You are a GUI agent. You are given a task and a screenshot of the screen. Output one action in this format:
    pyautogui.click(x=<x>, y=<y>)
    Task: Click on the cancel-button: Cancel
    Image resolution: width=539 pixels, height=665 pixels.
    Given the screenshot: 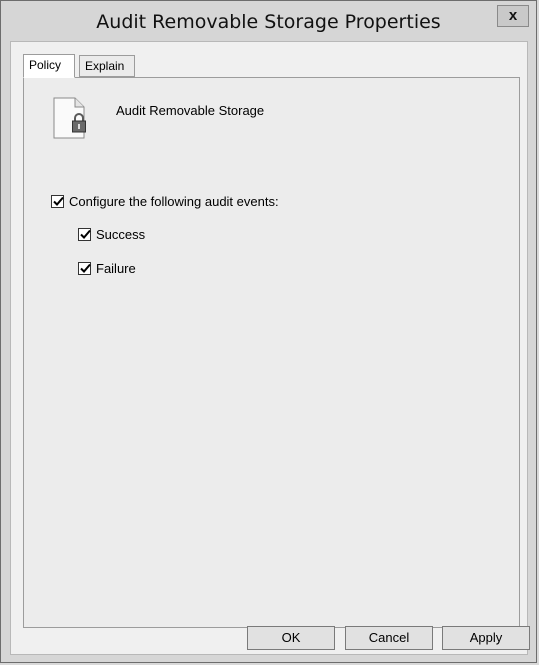 What is the action you would take?
    pyautogui.click(x=389, y=638)
    